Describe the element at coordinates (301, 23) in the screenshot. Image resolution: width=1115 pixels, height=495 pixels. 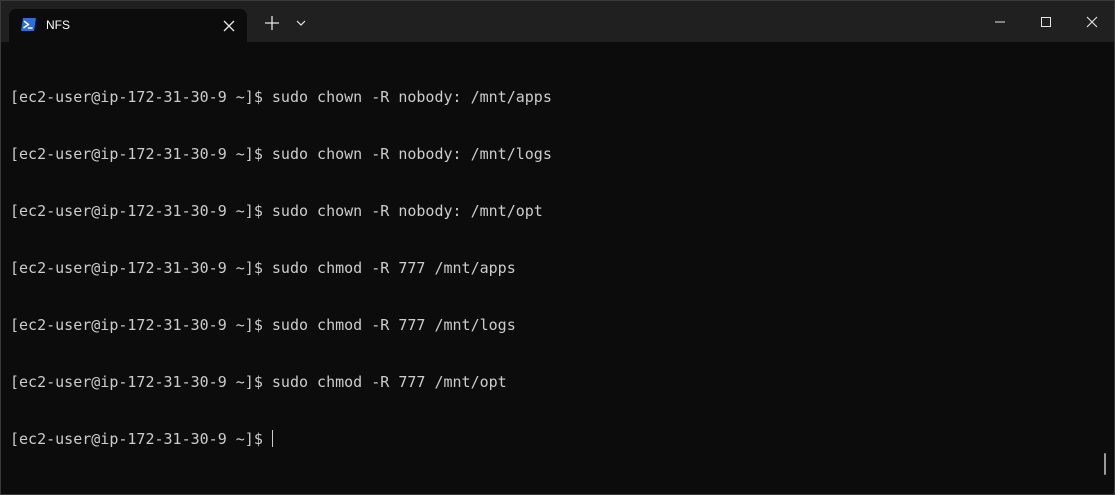
I see `dropdown-icon` at that location.